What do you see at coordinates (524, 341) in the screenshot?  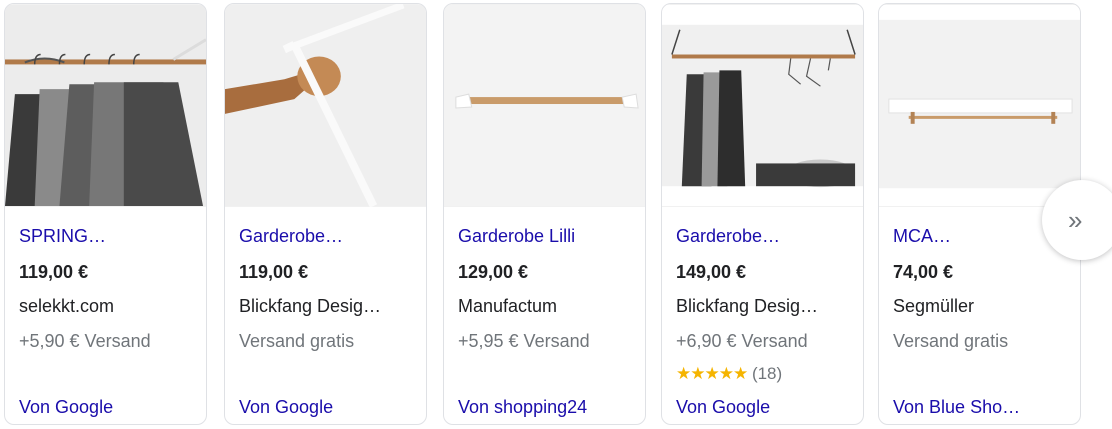 I see `shipping-info: +5,95 € Versand` at bounding box center [524, 341].